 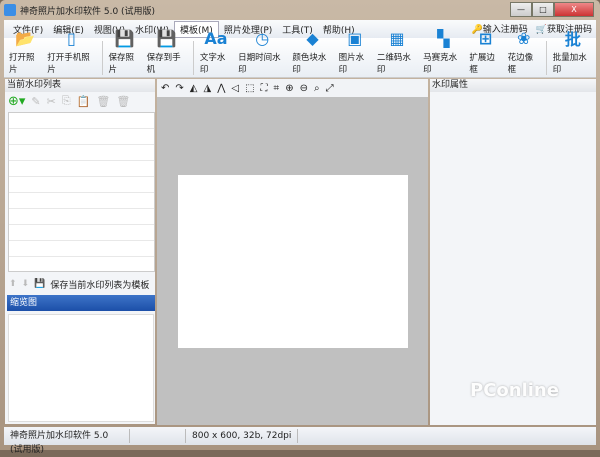 I want to click on list-toolbar: ⊕▾ ✎ ✂ ⎘ 📋 🗑 🗑, so click(x=80, y=101).